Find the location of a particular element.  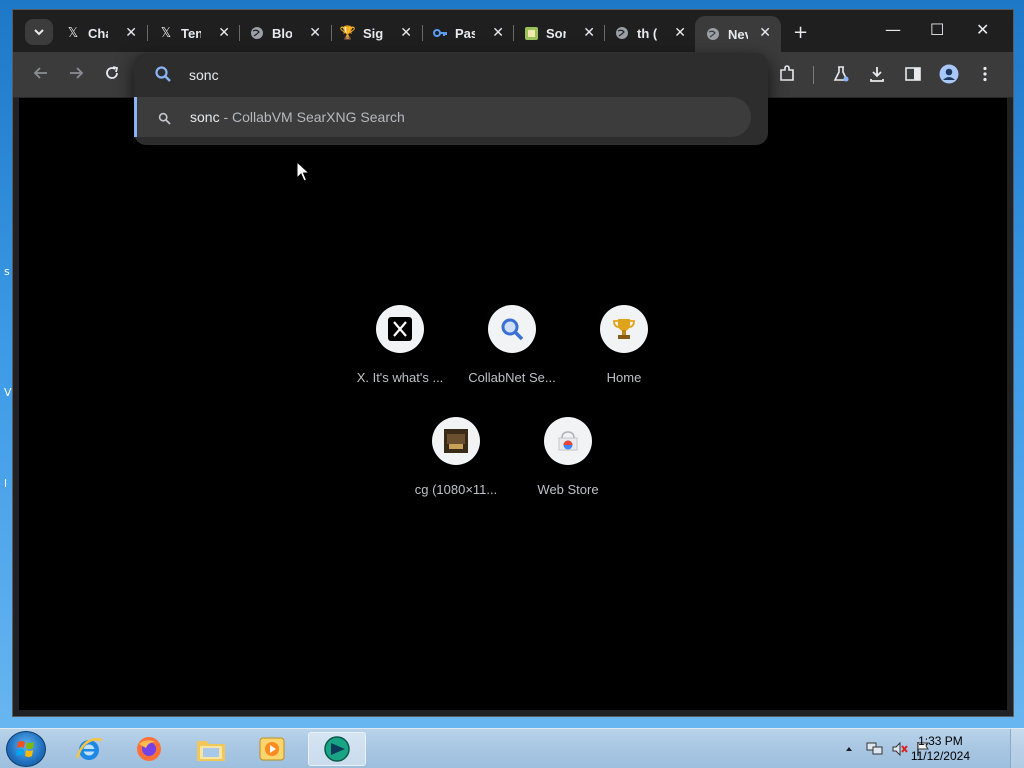

tab-title: th ( is located at coordinates (647, 33).